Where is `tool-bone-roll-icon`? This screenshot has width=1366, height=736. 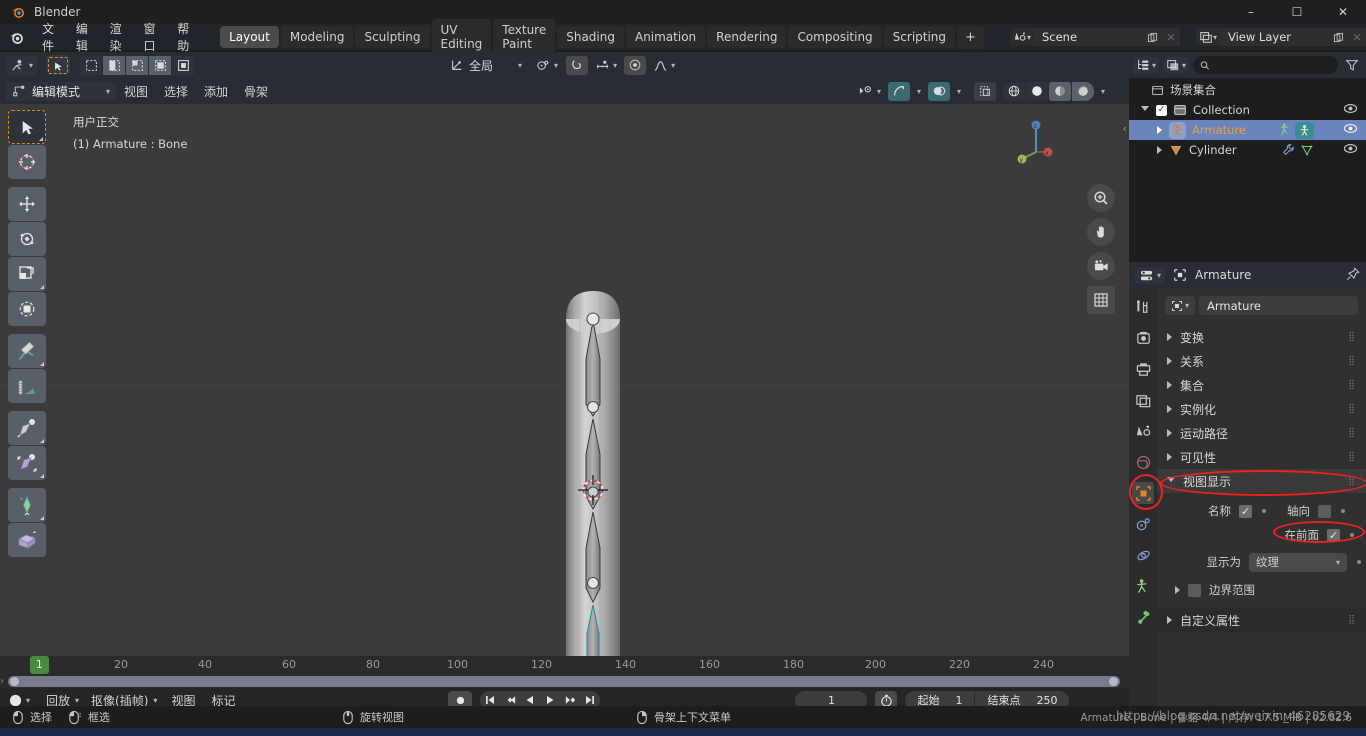
tool-bone-roll-icon is located at coordinates (27, 505).